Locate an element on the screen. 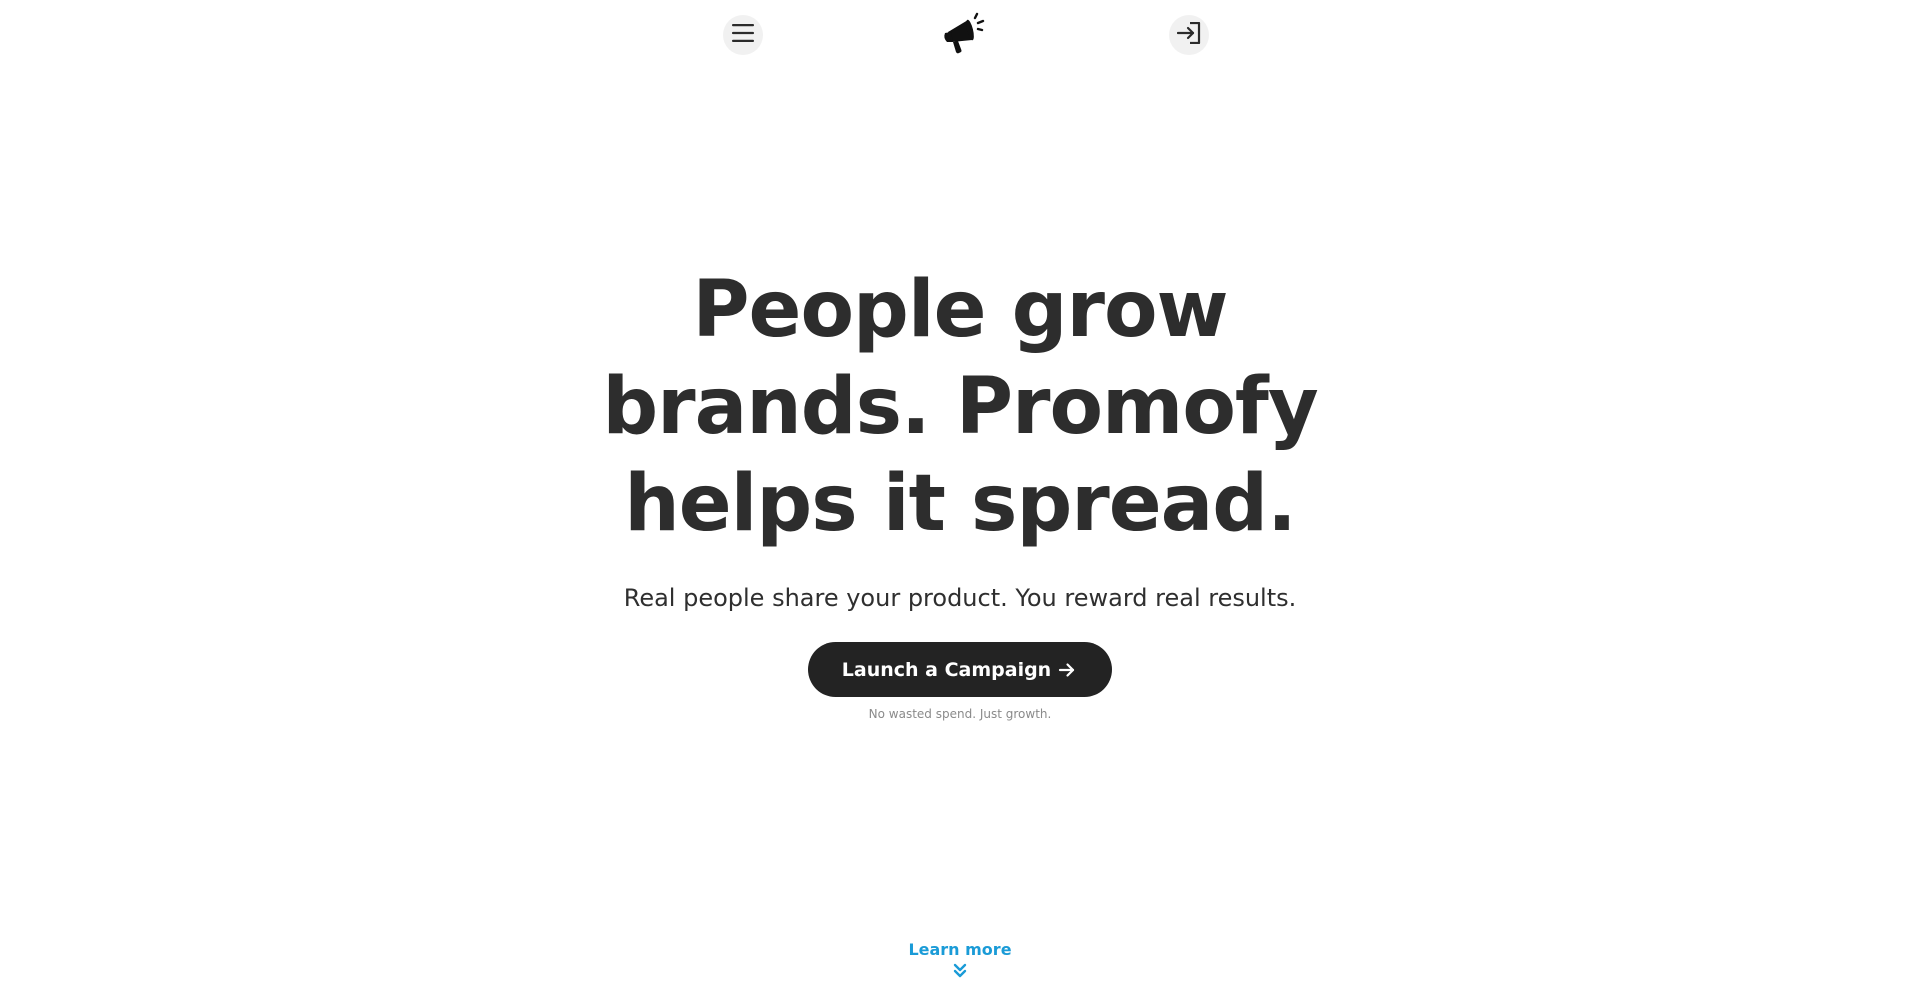 The height and width of the screenshot is (993, 1920). arrow-right-icon is located at coordinates (1067, 670).